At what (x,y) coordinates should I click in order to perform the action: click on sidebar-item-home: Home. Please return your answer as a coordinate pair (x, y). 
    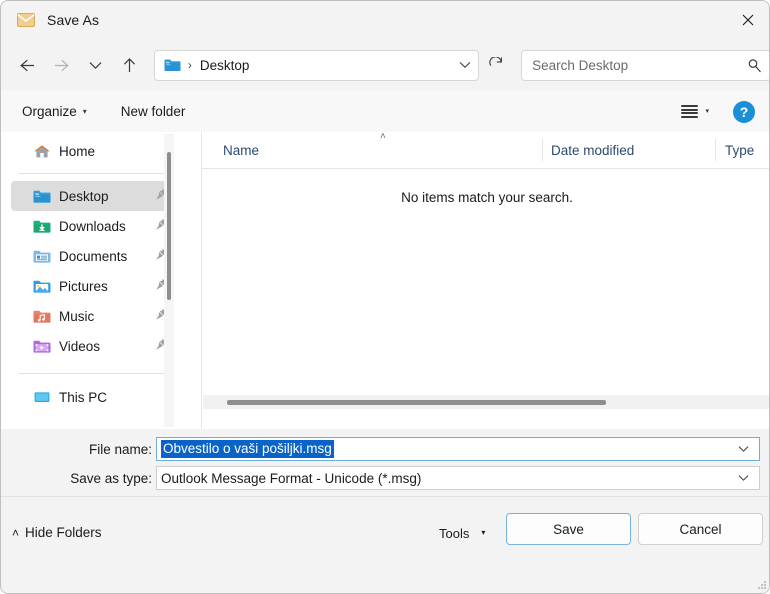
    Looking at the image, I should click on (91, 151).